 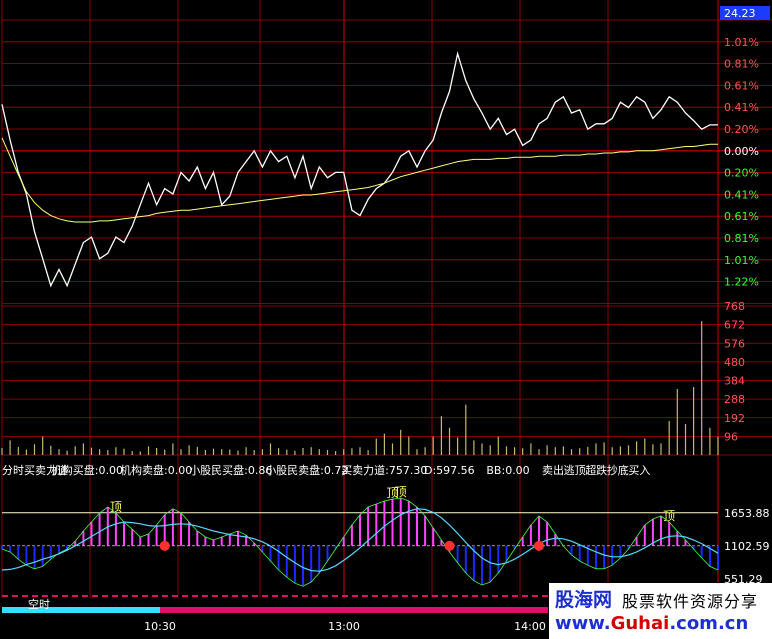 What do you see at coordinates (81, 610) in the screenshot?
I see `strip-cyan` at bounding box center [81, 610].